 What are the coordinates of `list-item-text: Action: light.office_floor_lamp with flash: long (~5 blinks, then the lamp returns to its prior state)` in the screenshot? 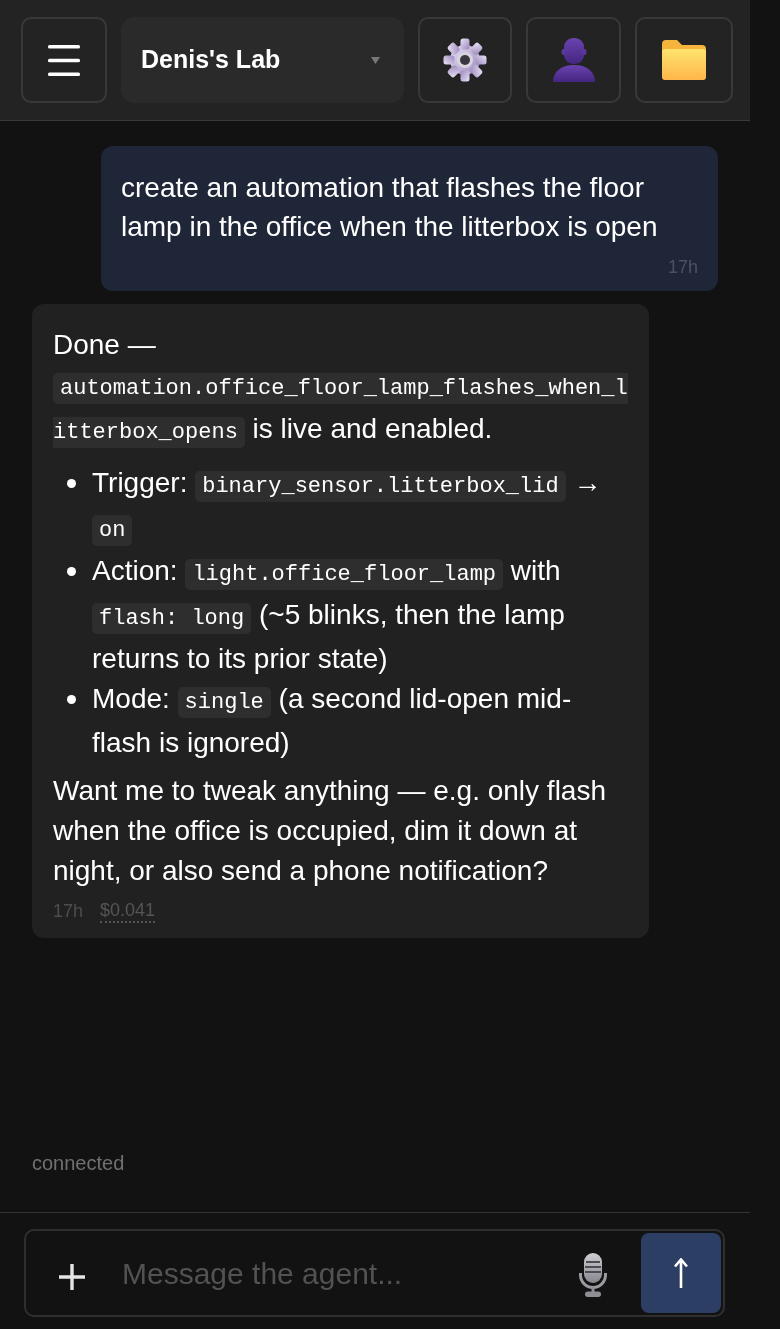 It's located at (329, 615).